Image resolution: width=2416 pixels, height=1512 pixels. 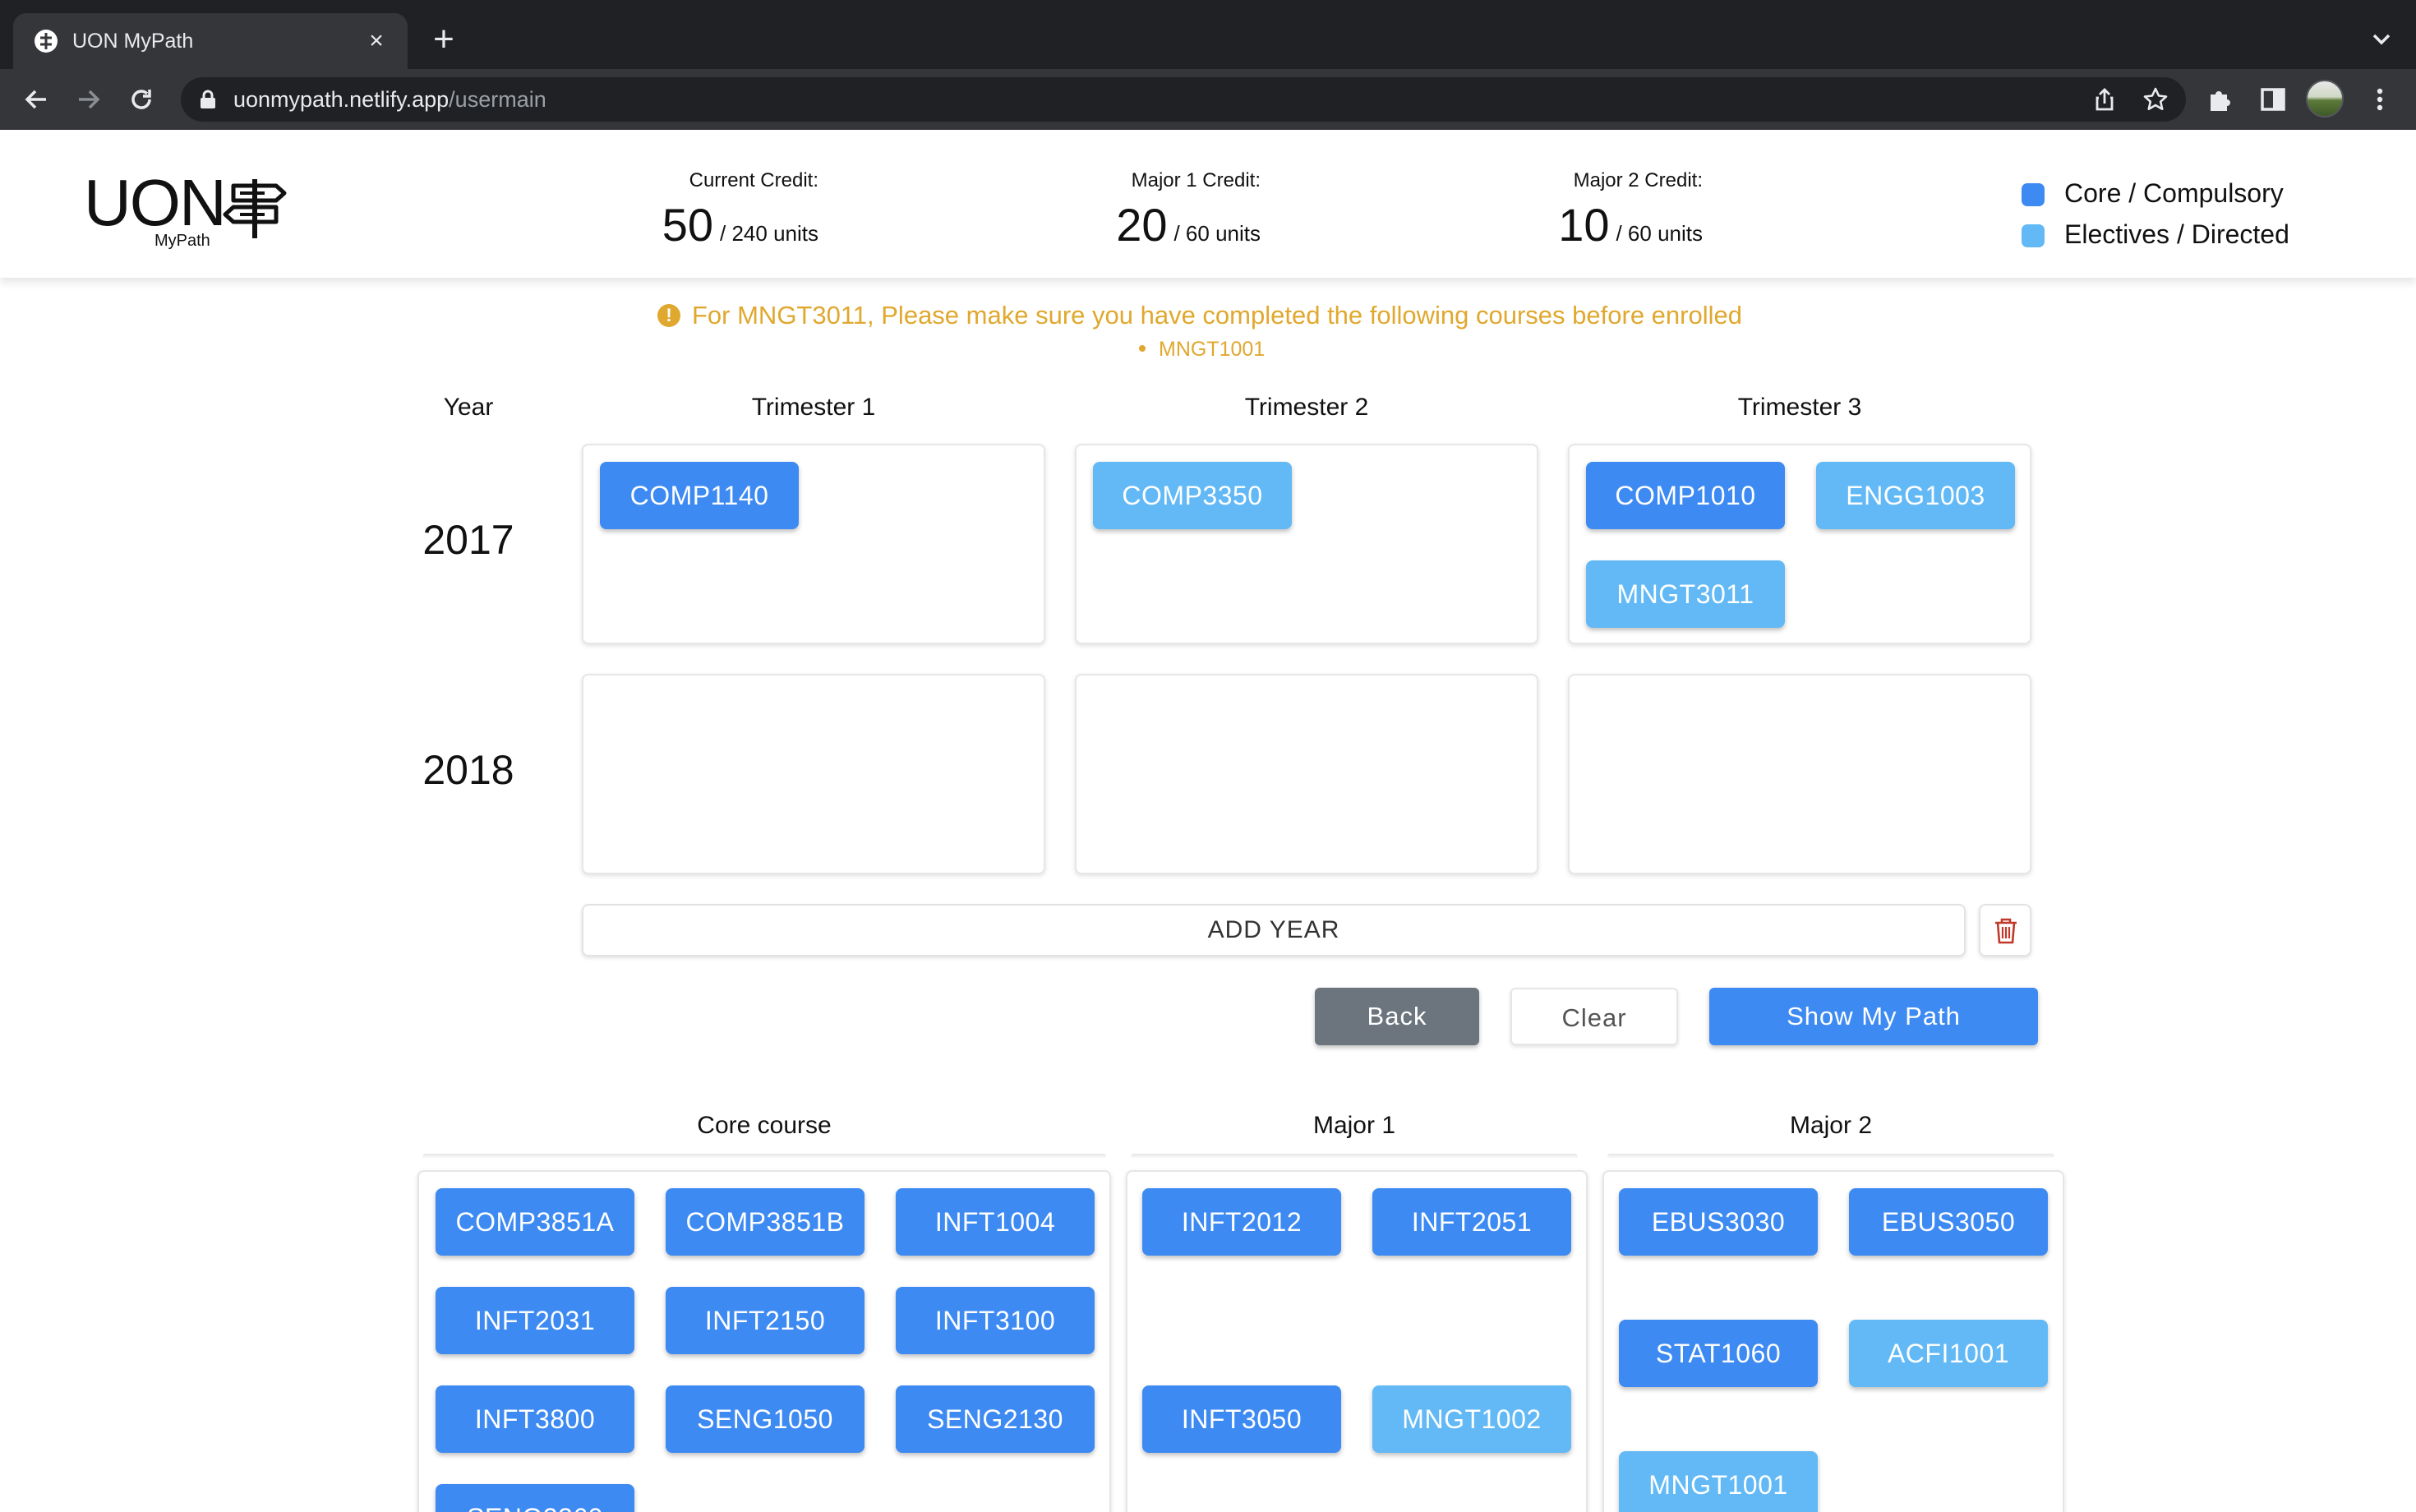 What do you see at coordinates (468, 540) in the screenshot?
I see `year-label-2017: 2017` at bounding box center [468, 540].